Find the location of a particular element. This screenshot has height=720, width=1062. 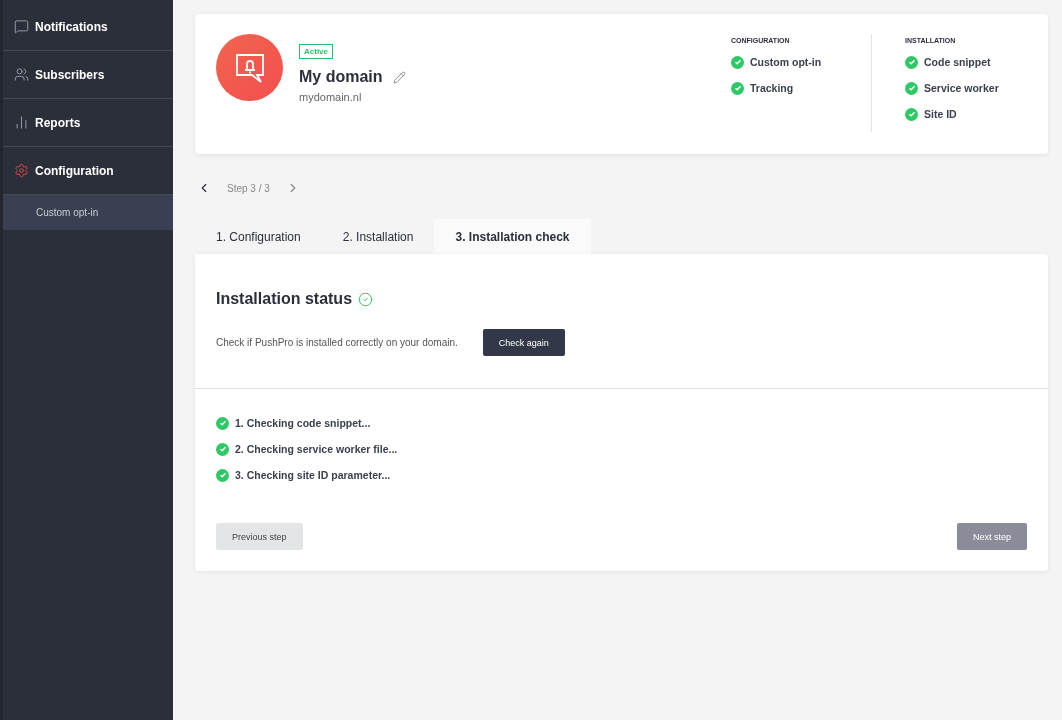

previous-step-button: Previous step is located at coordinates (259, 536).